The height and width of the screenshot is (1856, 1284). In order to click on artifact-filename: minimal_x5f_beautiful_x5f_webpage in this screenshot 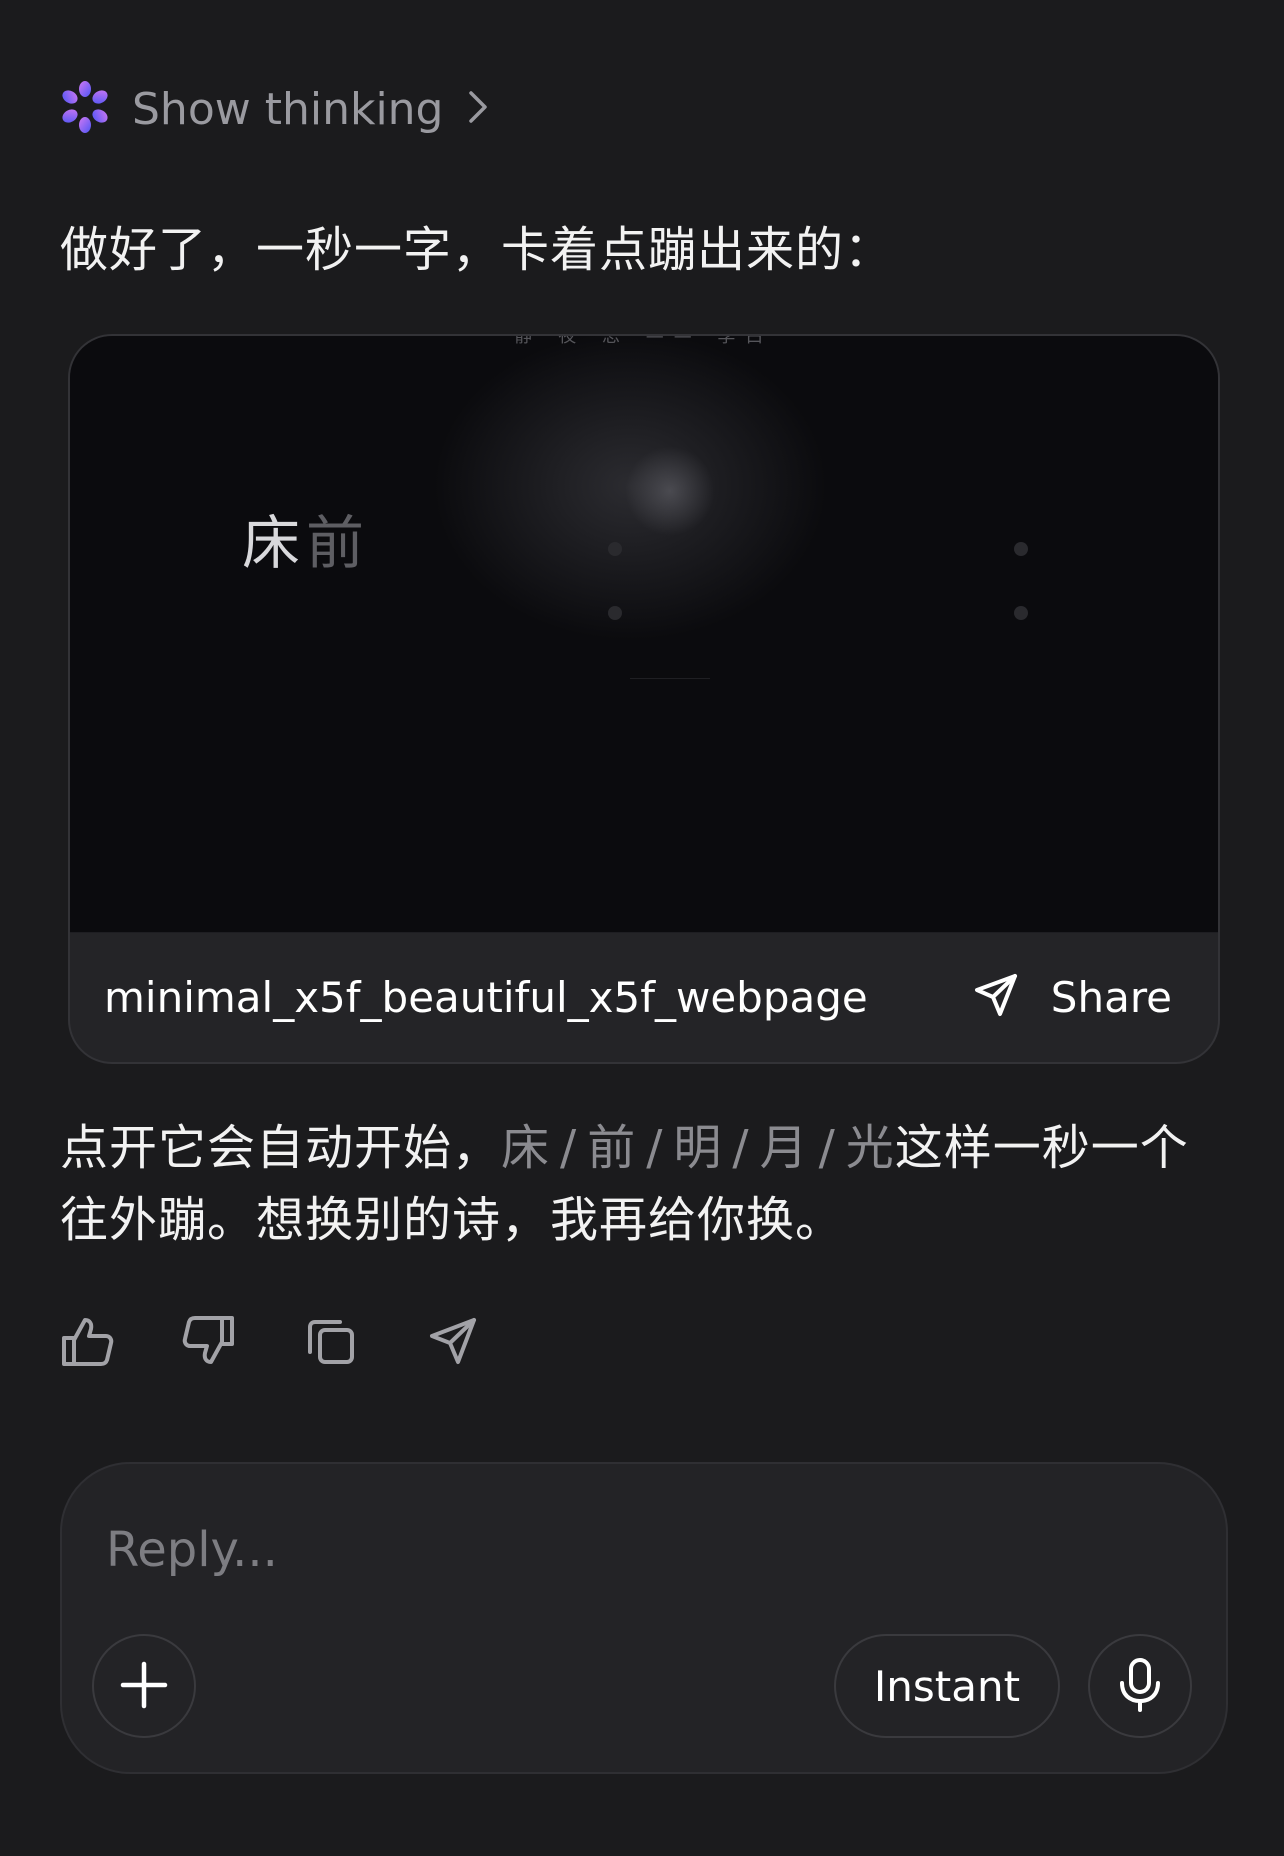, I will do `click(486, 997)`.